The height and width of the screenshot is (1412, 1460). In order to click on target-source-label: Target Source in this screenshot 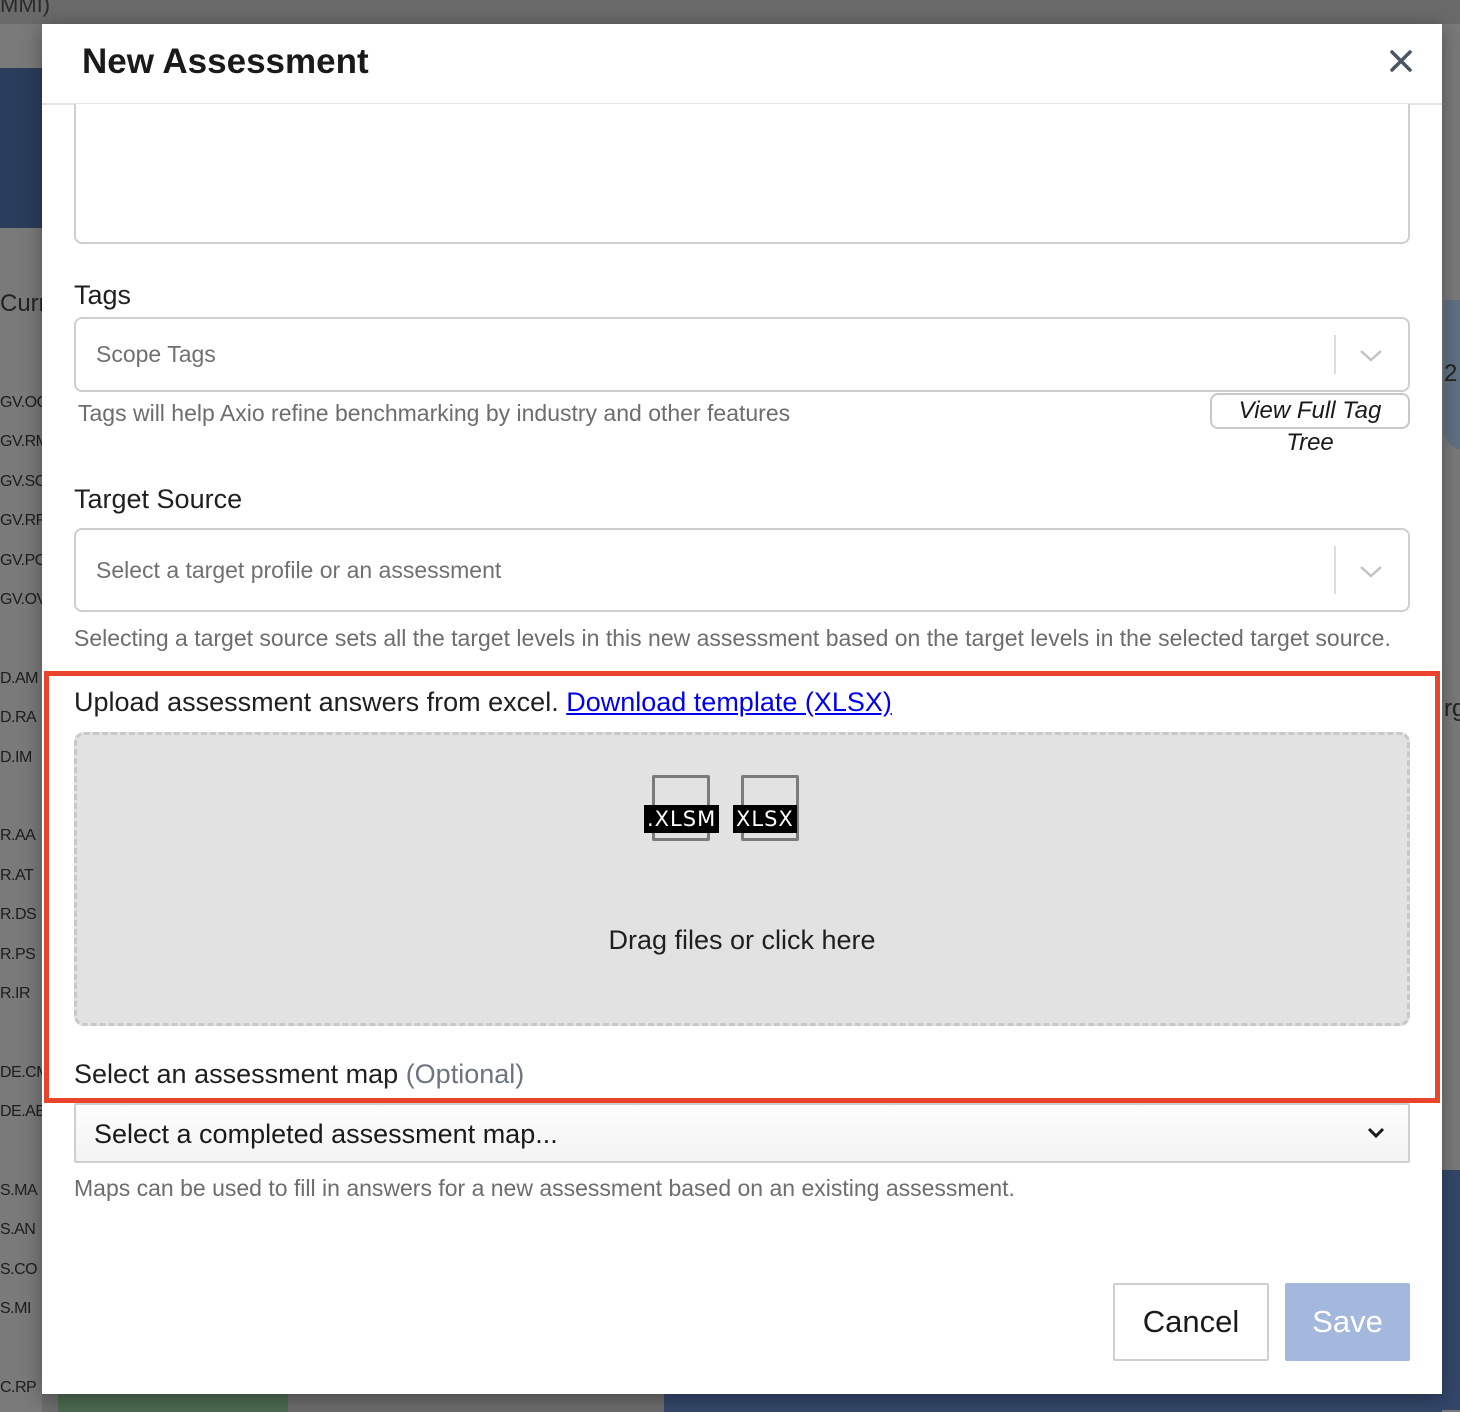, I will do `click(158, 499)`.